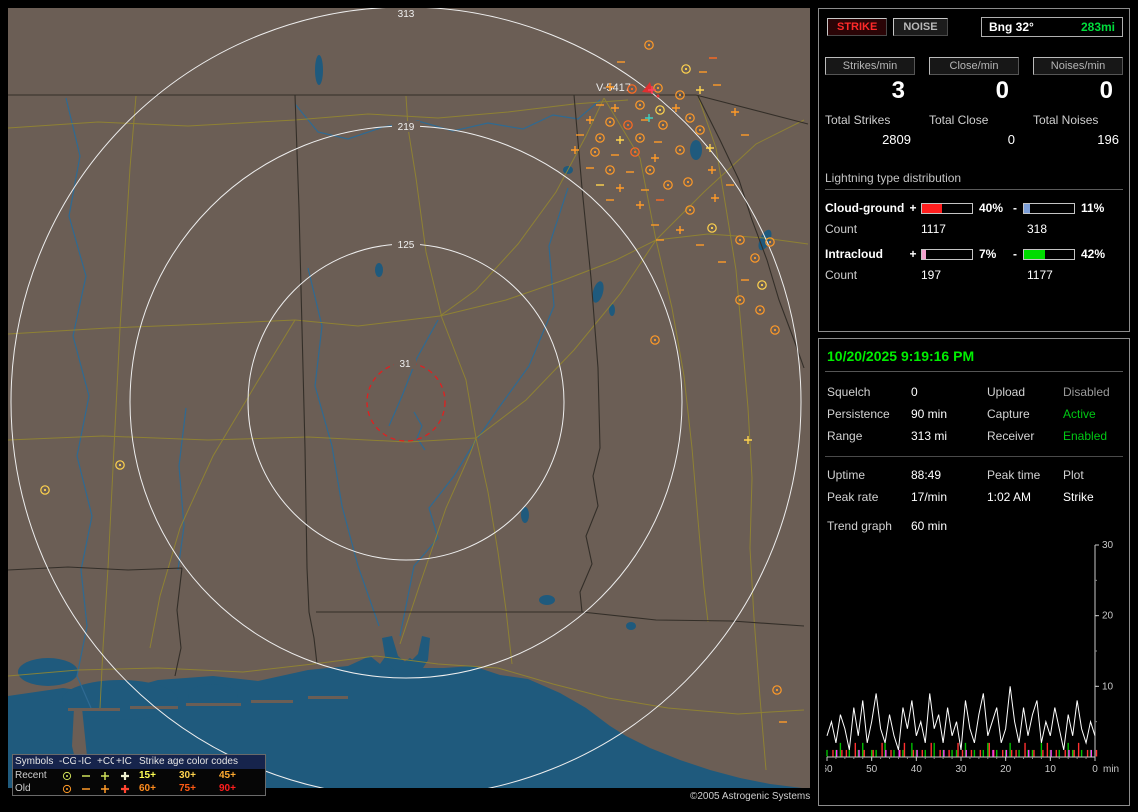 The height and width of the screenshot is (812, 1138). What do you see at coordinates (1093, 254) in the screenshot?
I see `ic-negative-pct: 42%` at bounding box center [1093, 254].